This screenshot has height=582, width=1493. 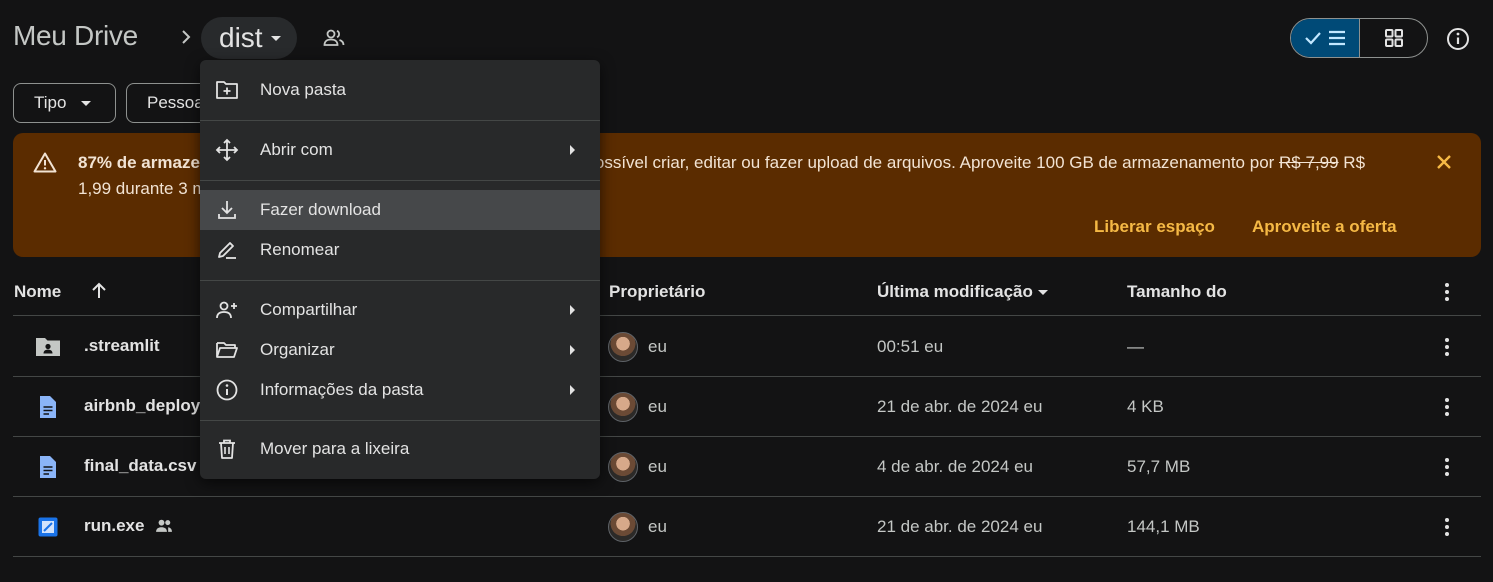 I want to click on size-text: 4 KB, so click(x=1145, y=406).